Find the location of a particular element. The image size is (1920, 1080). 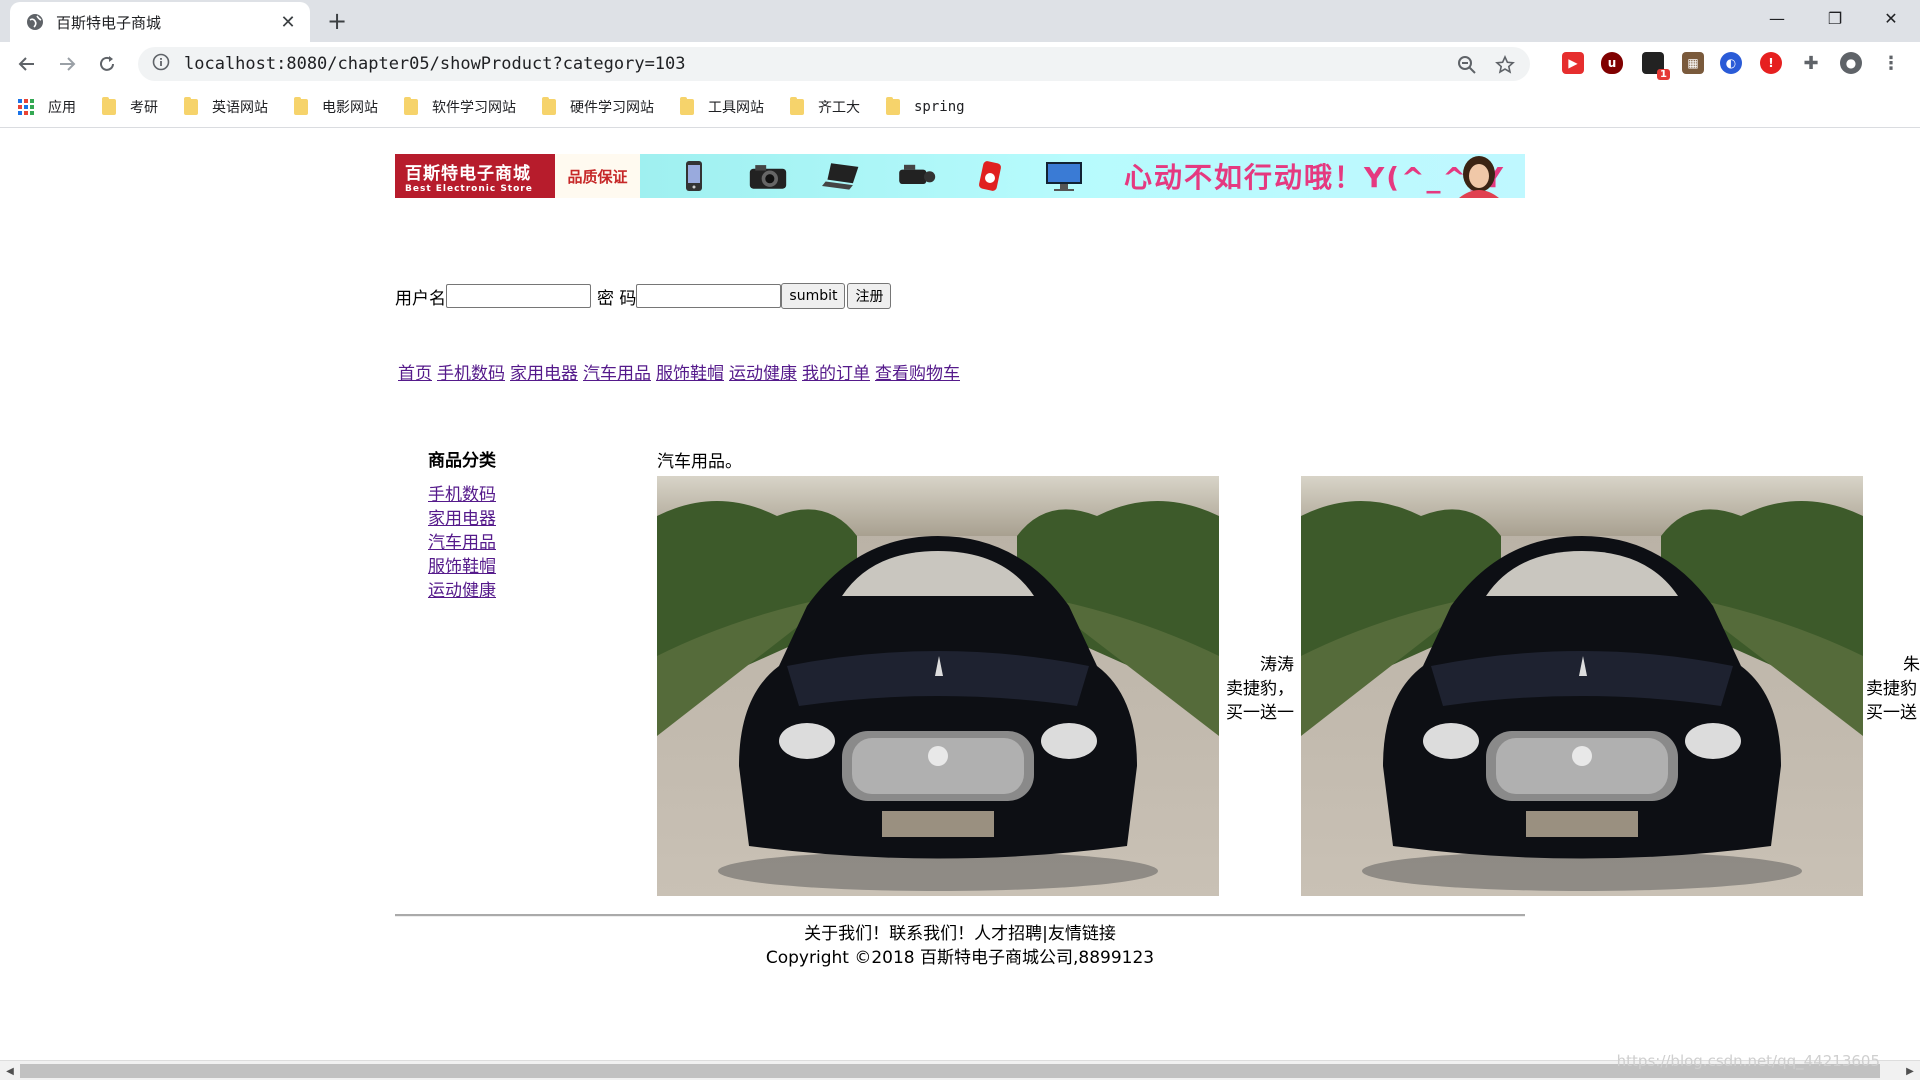

bookmark-label: 硬件学习网站 is located at coordinates (612, 107).